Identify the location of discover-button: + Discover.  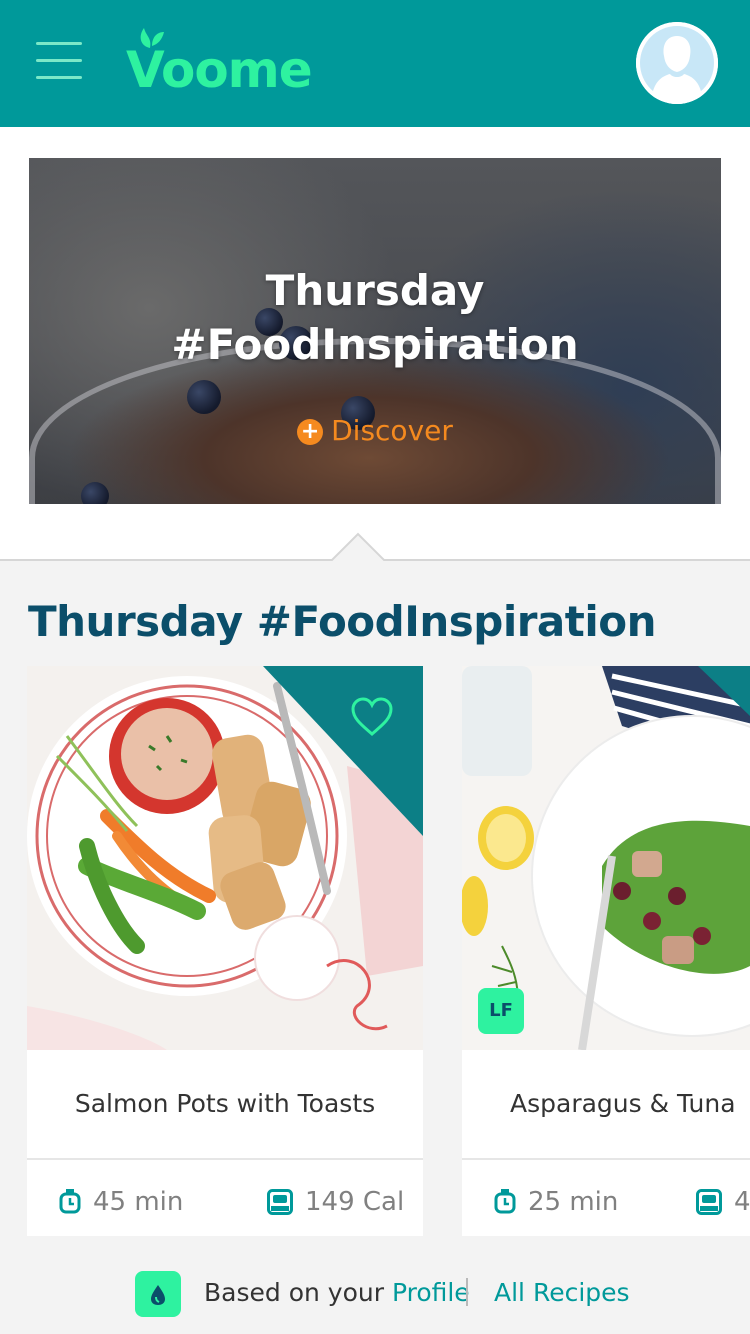
(375, 431).